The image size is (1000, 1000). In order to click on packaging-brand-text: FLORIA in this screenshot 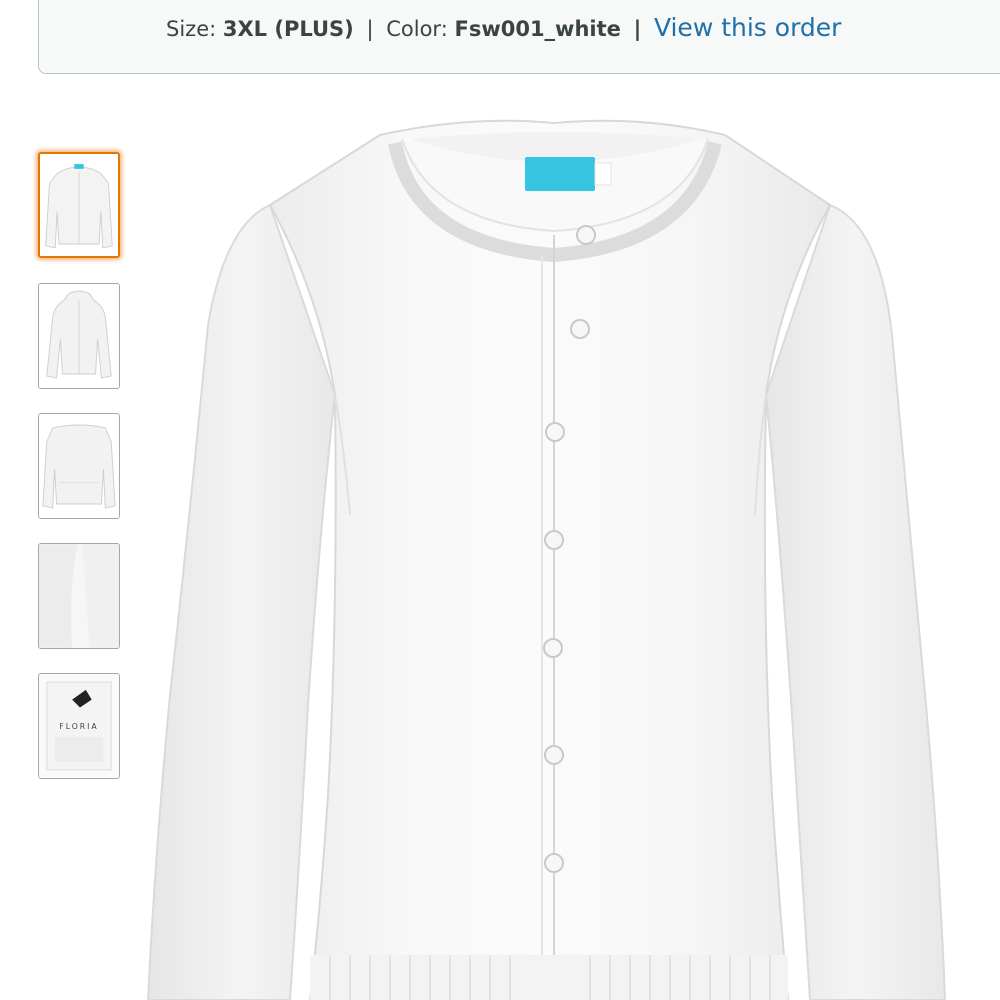, I will do `click(78, 726)`.